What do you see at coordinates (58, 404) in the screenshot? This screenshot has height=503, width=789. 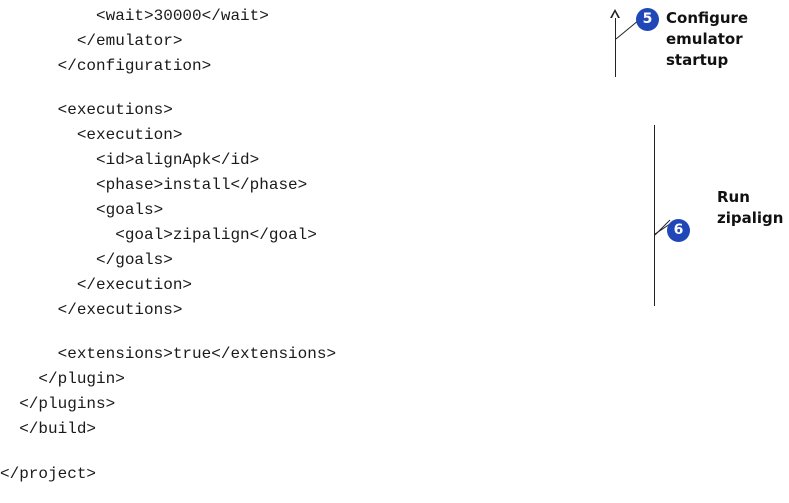 I see `code-line-17: </plugins>` at bounding box center [58, 404].